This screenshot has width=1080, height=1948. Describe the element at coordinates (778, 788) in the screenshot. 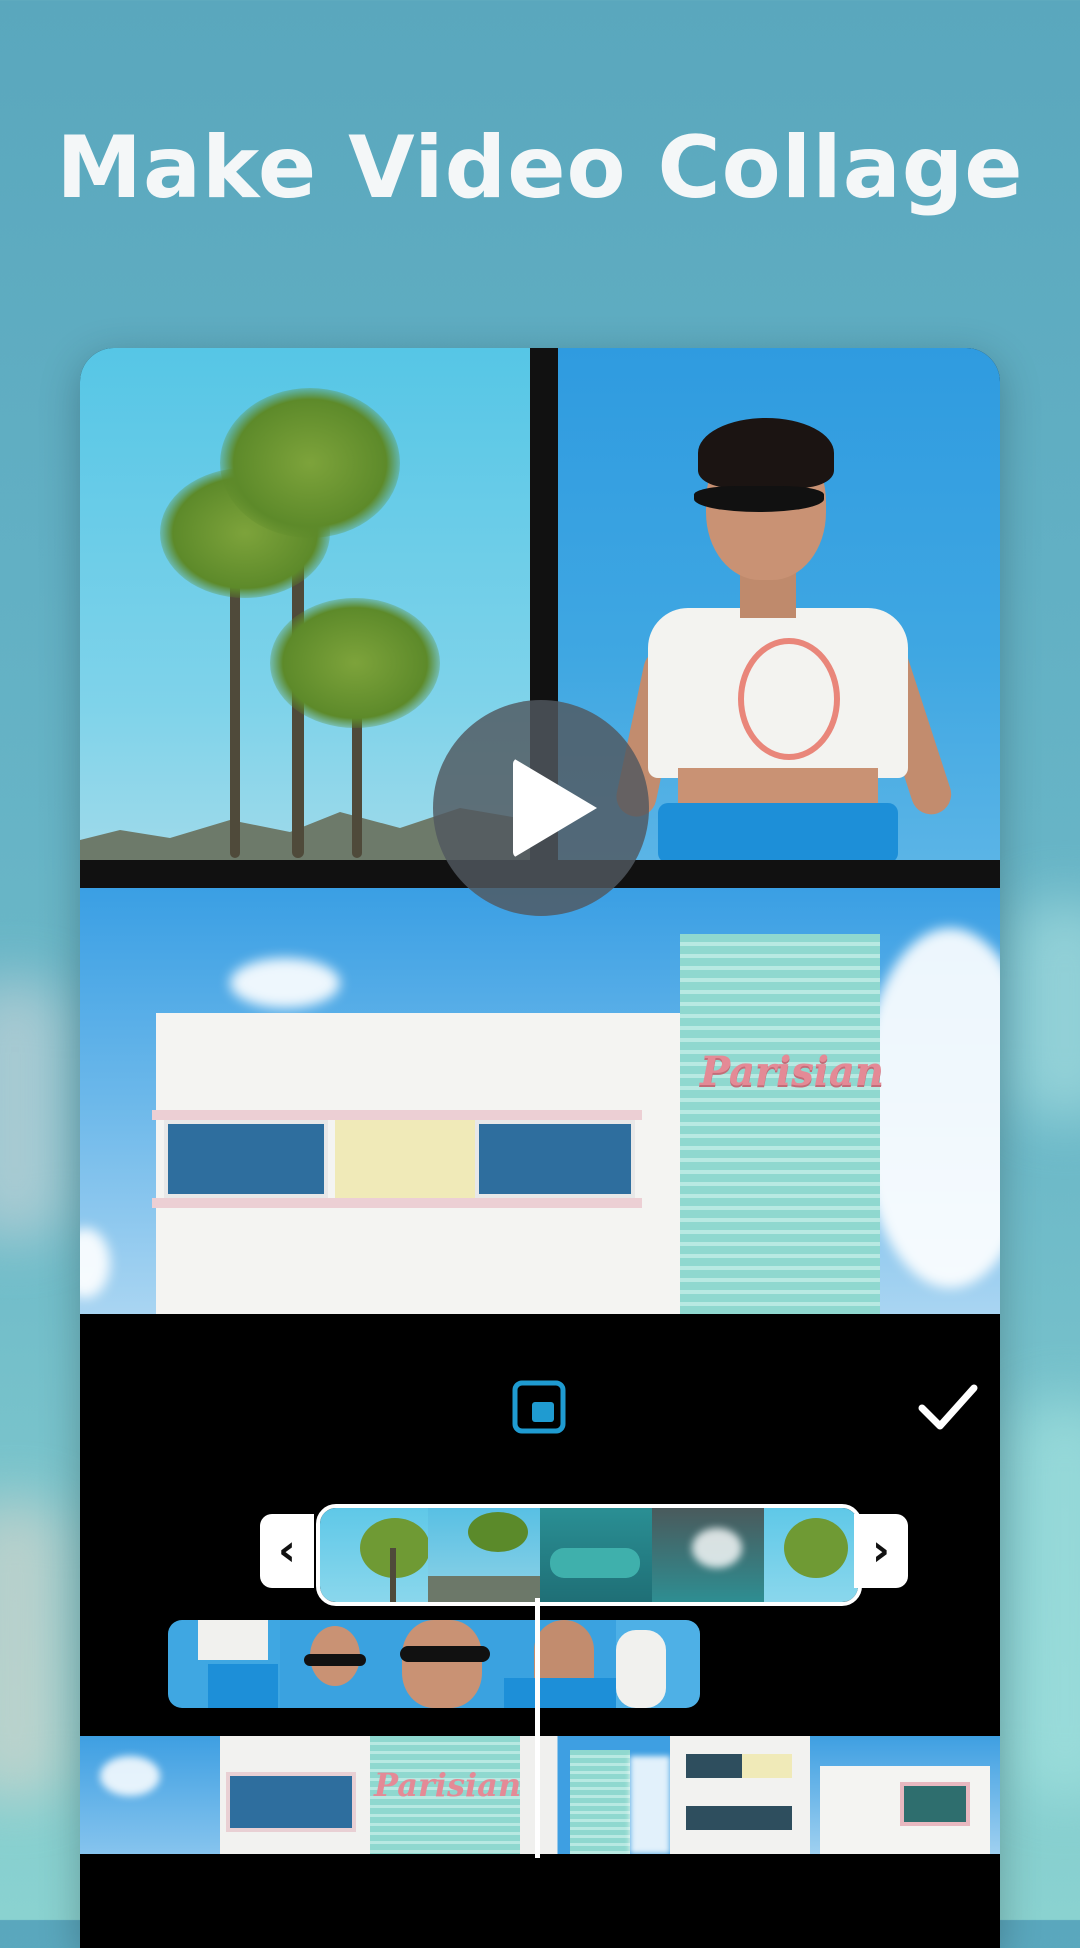

I see `woman-midriff` at that location.